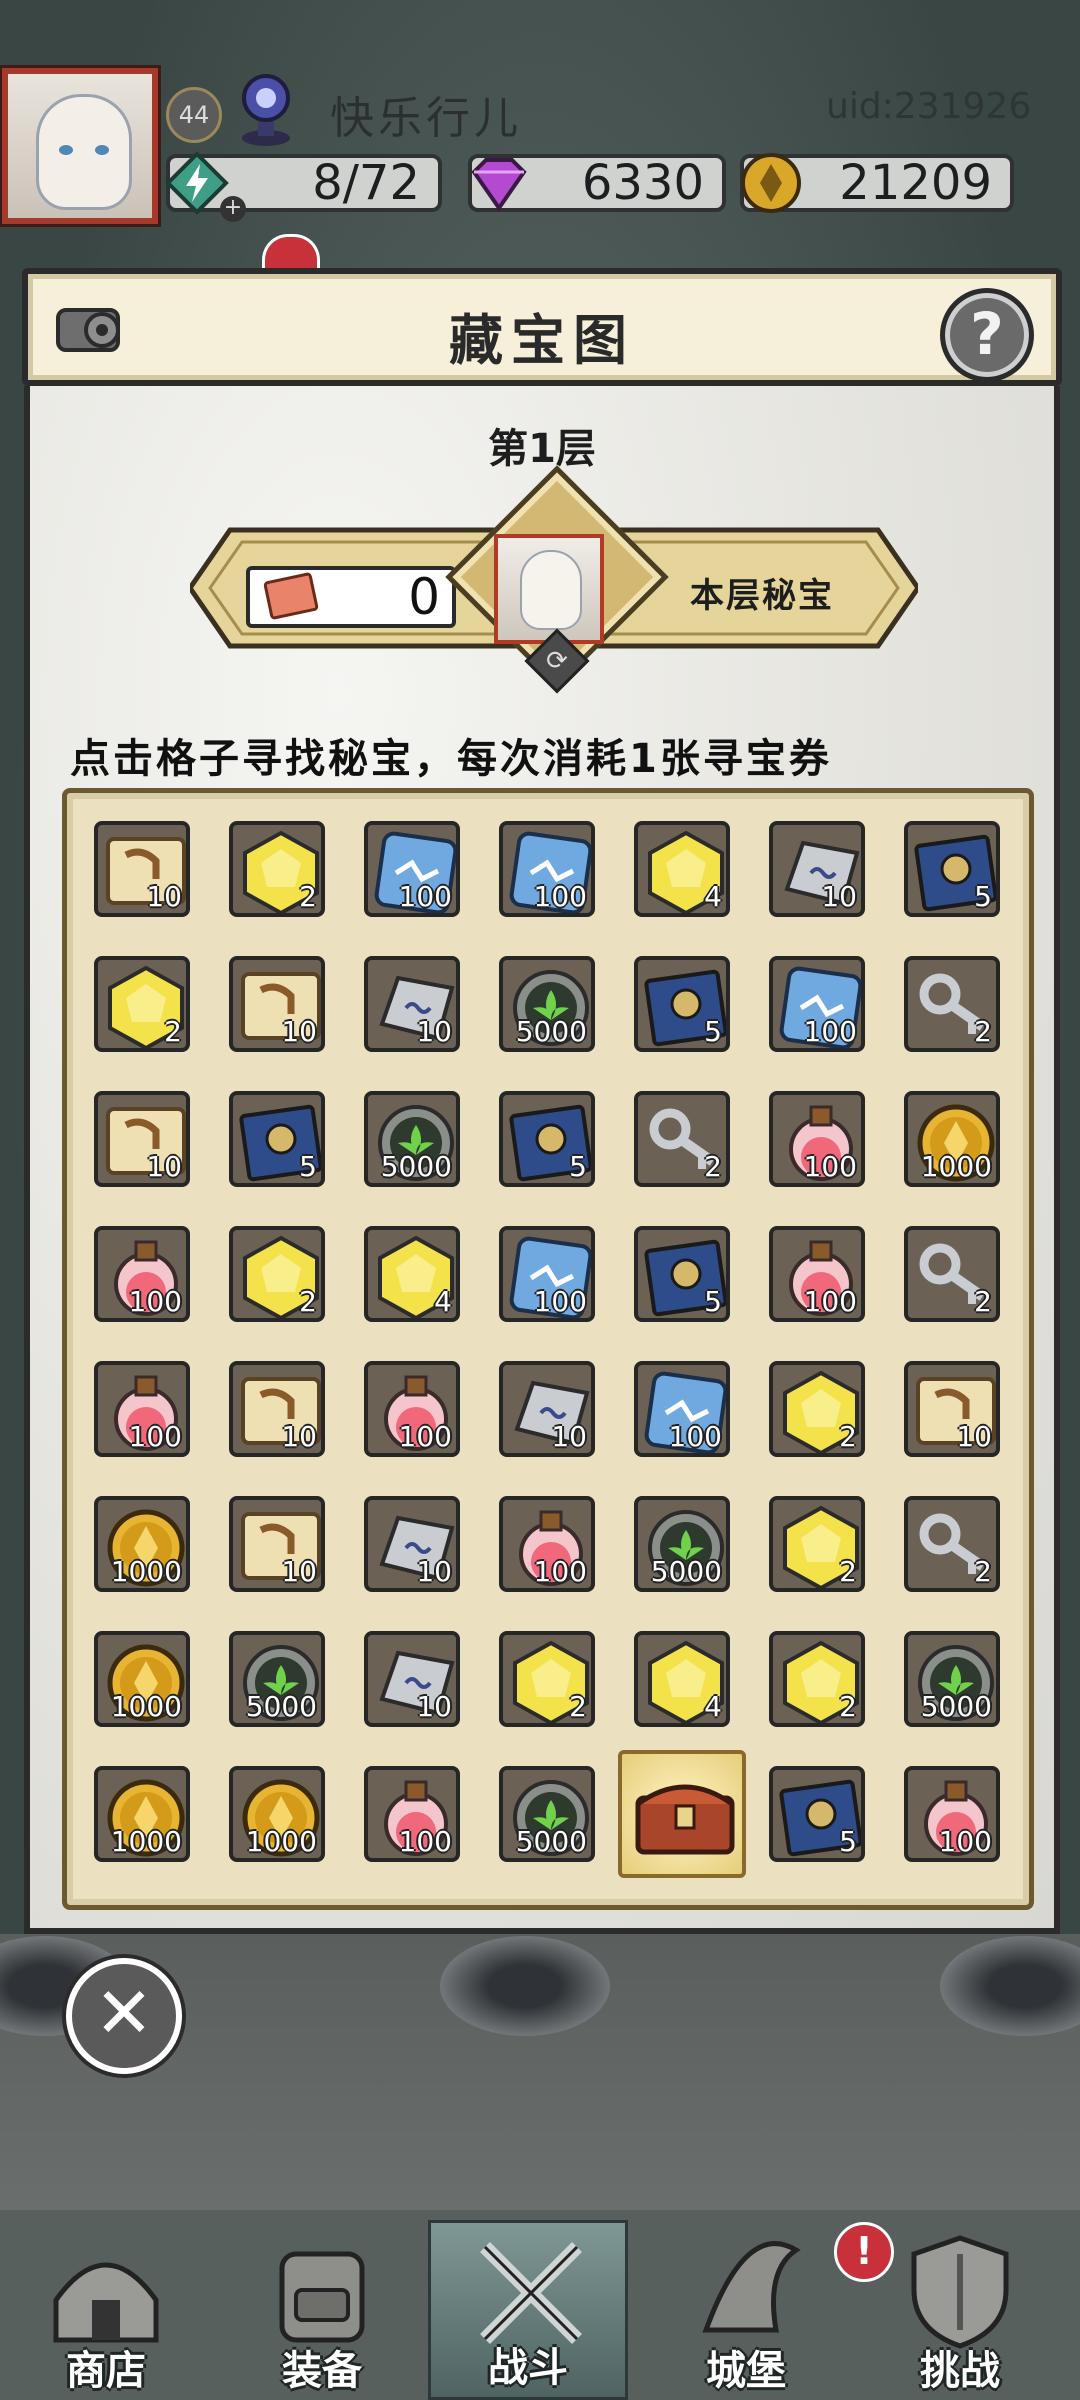 This screenshot has height=2400, width=1080. I want to click on nav-item-battle: 战斗, so click(528, 2310).